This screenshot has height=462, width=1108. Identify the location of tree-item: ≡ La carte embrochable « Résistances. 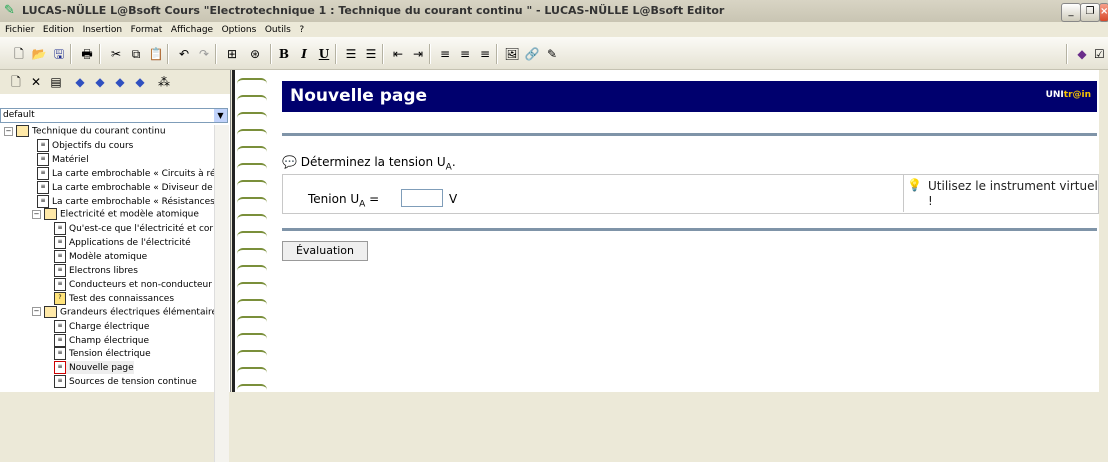
(125, 201).